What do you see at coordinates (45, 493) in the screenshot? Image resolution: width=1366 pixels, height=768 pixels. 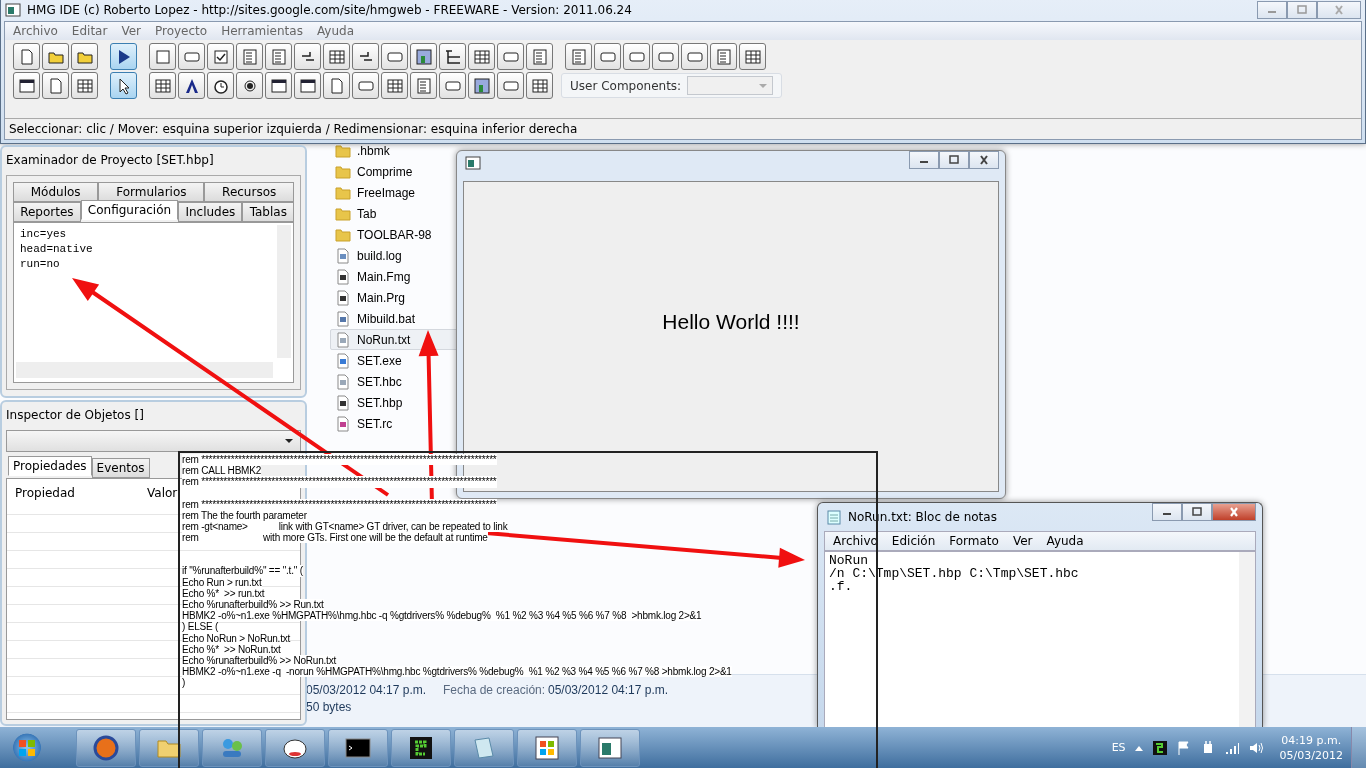 I see `column-header: Propiedad` at bounding box center [45, 493].